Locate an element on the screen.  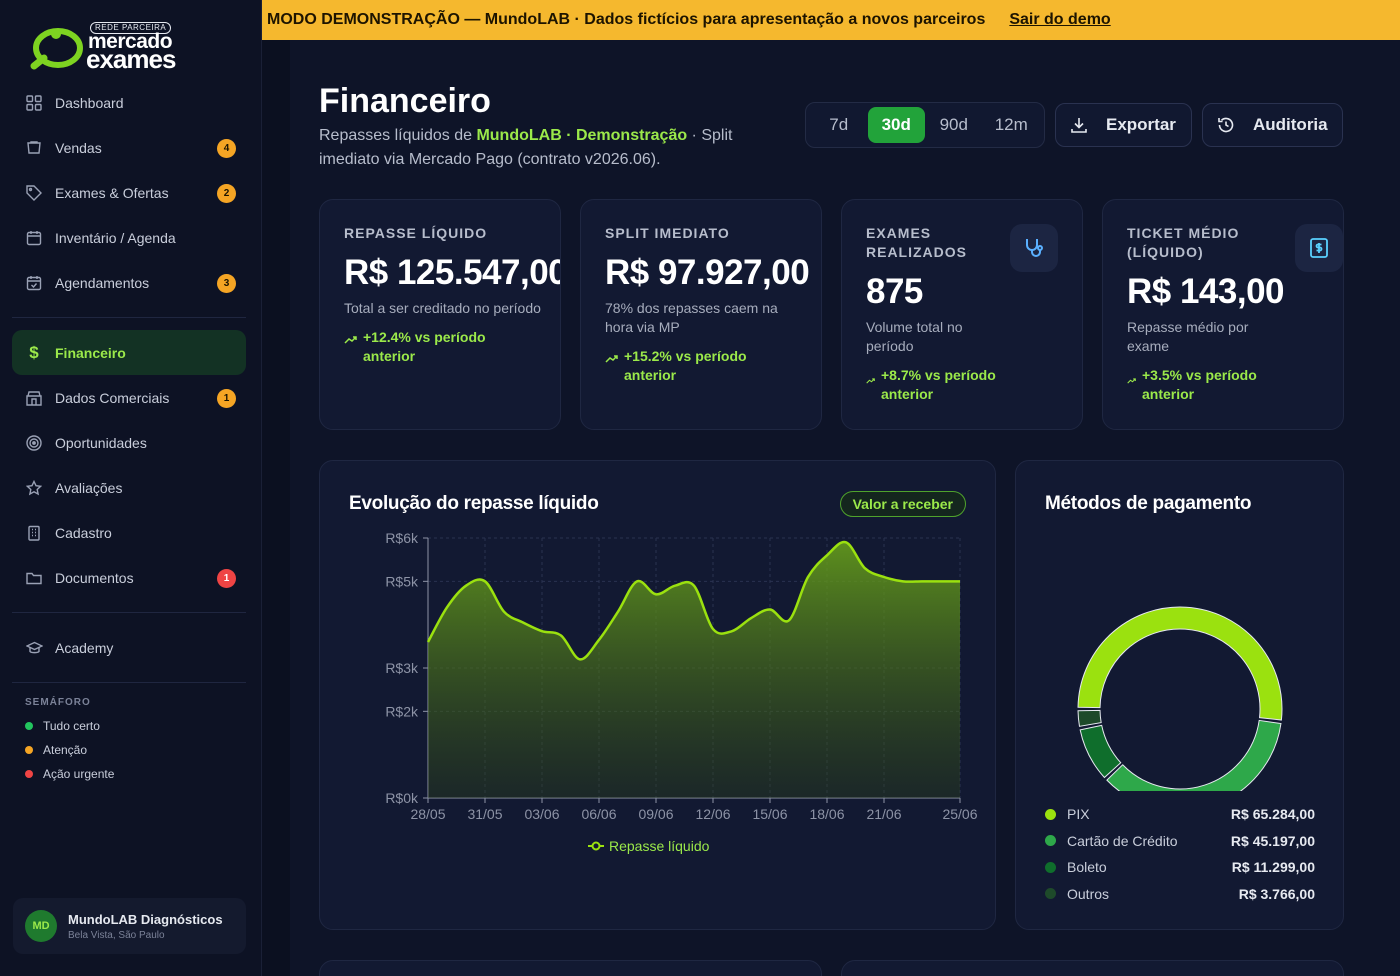
semaforo-label: Ação urgente is located at coordinates (79, 774).